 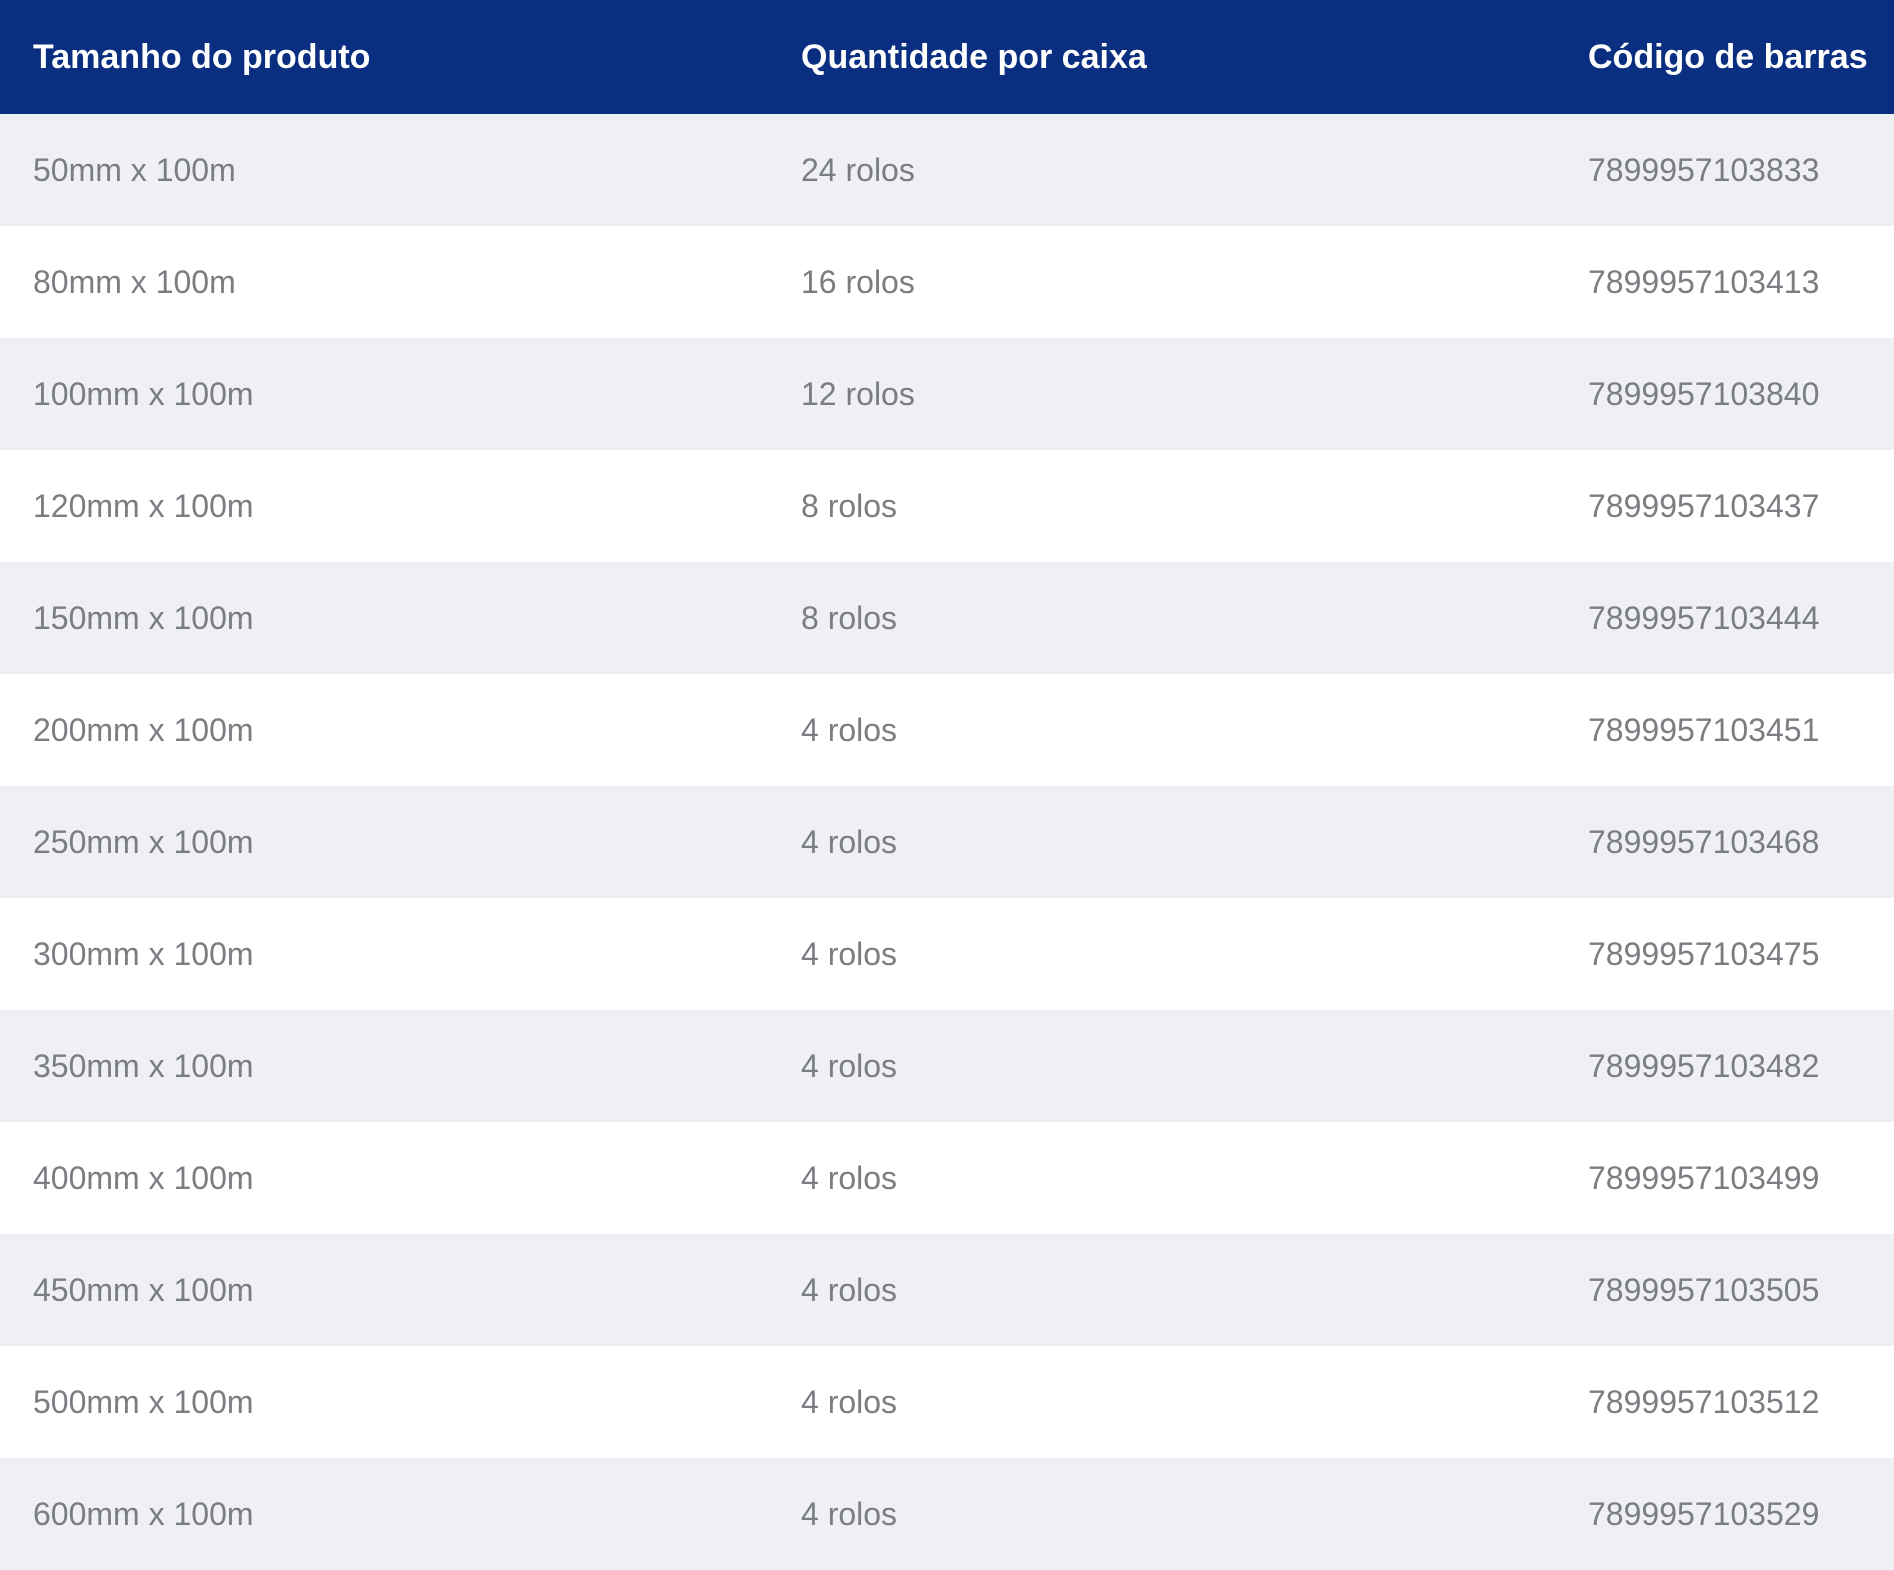 I want to click on cell-size: 450mm x 100m, so click(x=143, y=1289).